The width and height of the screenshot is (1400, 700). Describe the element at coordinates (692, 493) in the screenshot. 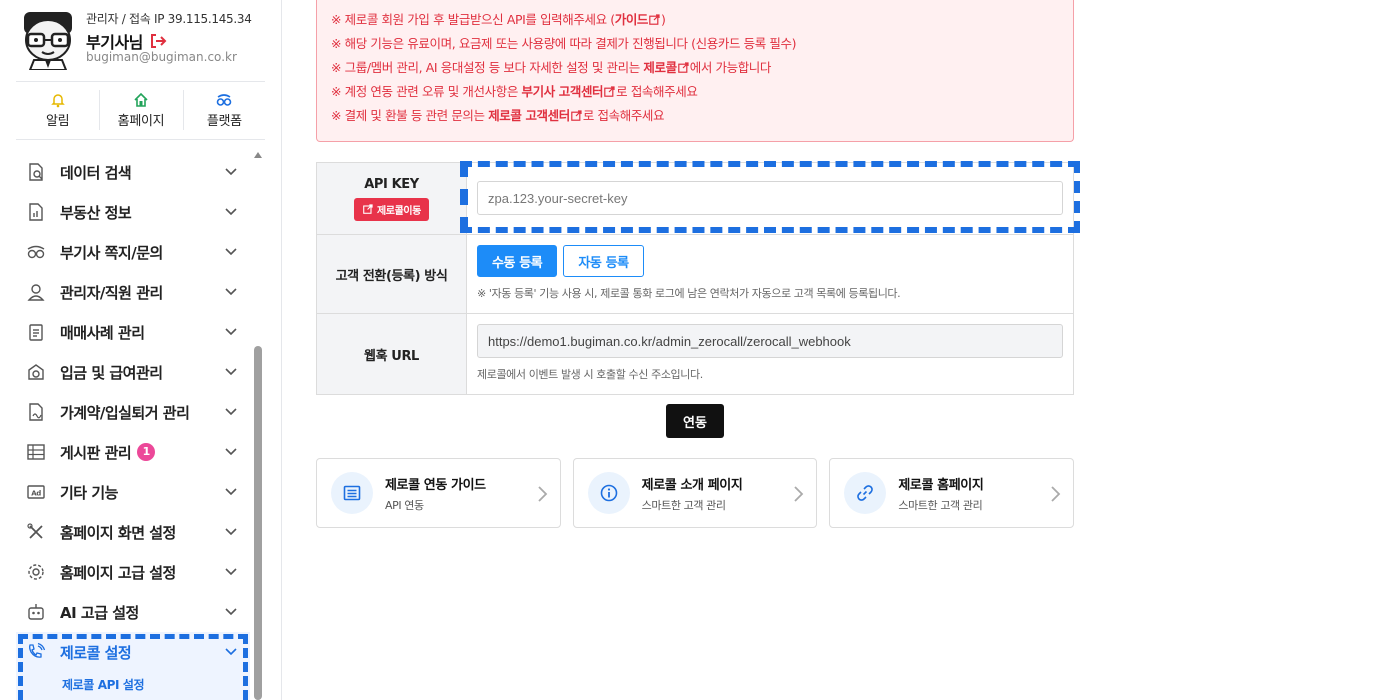

I see `card-text: 제로콜 소개 페이지 스마트한 고객 관리` at that location.